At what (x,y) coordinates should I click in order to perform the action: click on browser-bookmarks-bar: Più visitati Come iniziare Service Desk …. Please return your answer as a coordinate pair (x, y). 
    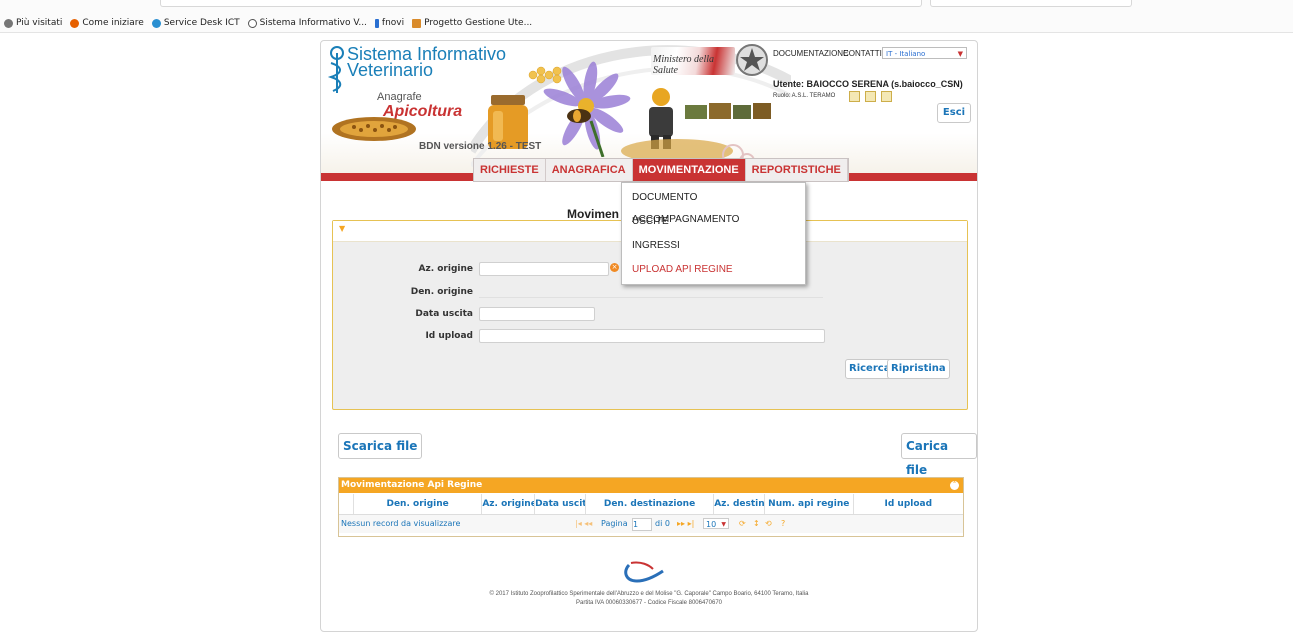
    Looking at the image, I should click on (646, 16).